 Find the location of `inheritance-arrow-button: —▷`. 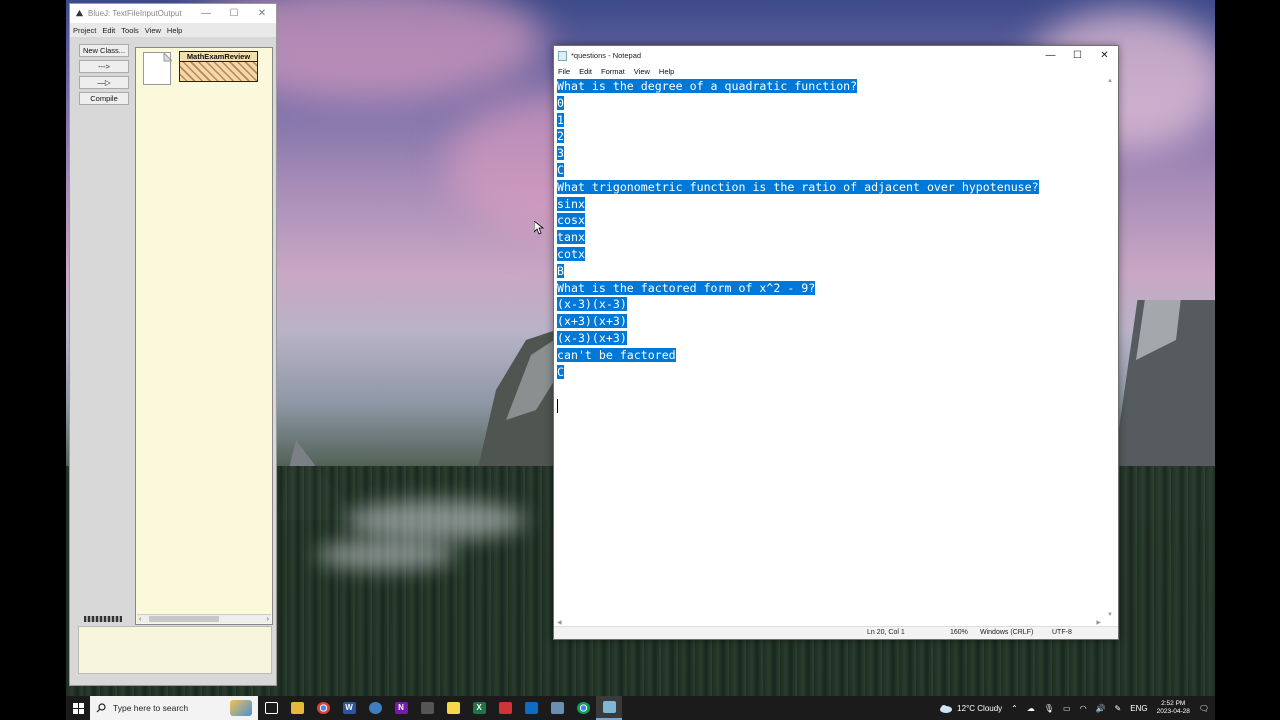

inheritance-arrow-button: —▷ is located at coordinates (104, 82).